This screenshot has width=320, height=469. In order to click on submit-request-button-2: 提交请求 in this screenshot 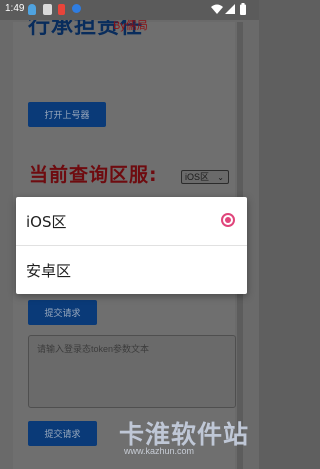, I will do `click(62, 433)`.